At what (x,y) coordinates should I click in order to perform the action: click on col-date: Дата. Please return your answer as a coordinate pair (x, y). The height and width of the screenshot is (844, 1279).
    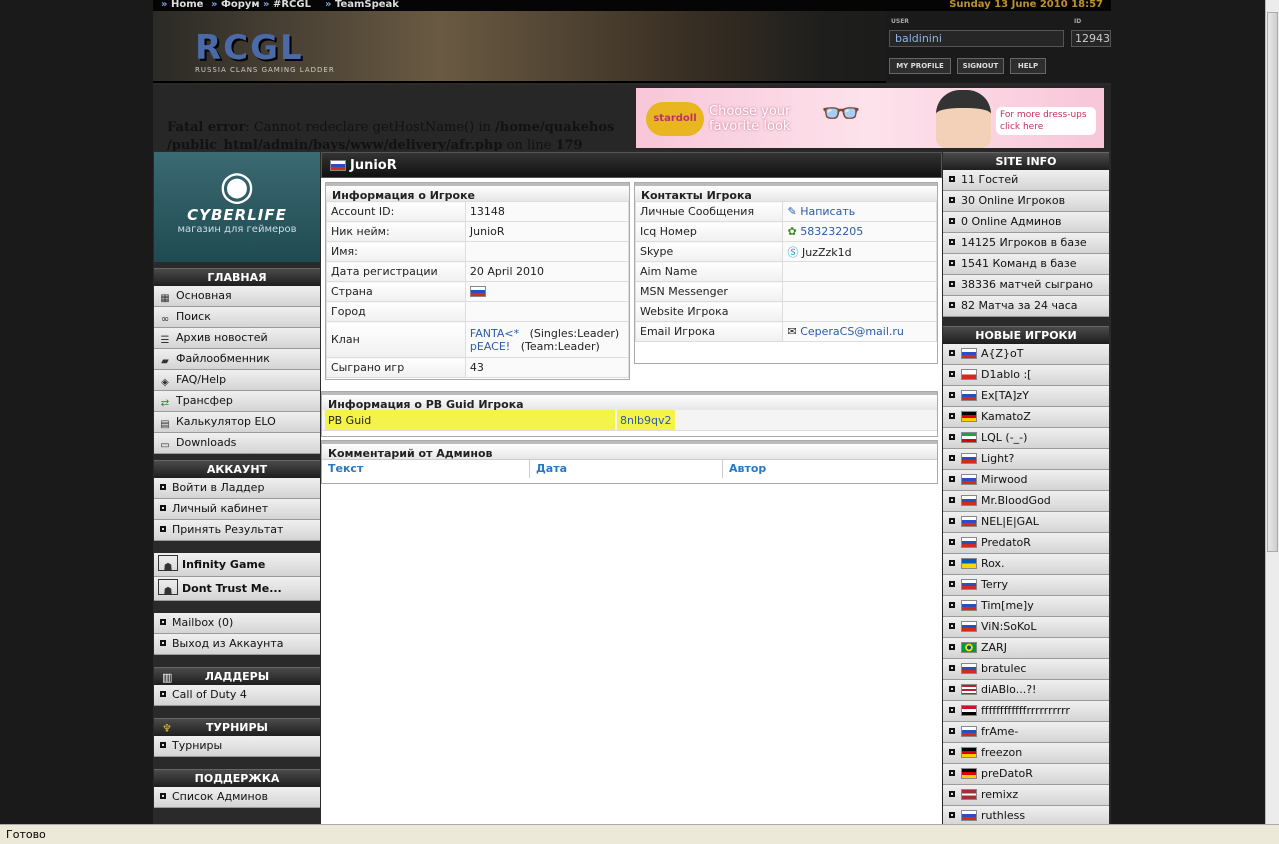
    Looking at the image, I should click on (626, 469).